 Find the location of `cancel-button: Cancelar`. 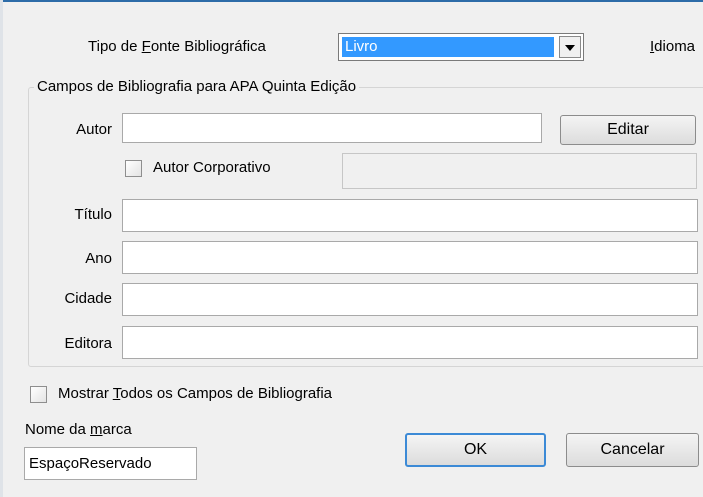

cancel-button: Cancelar is located at coordinates (632, 450).